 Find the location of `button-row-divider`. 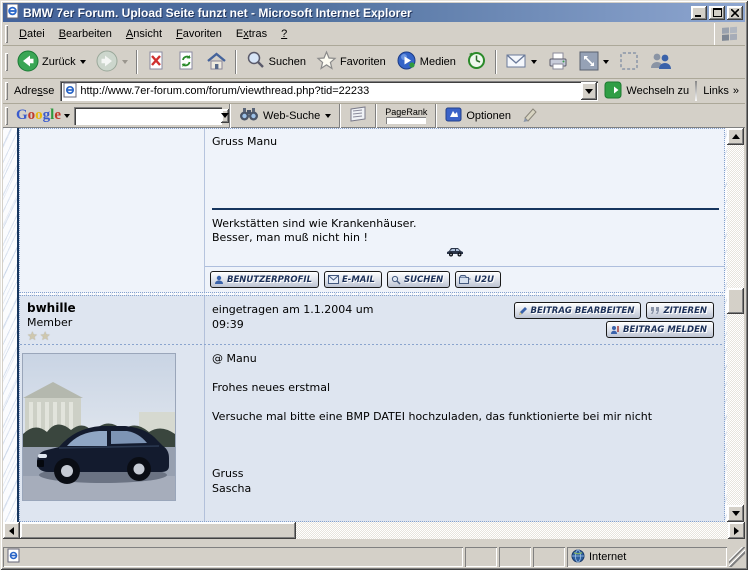

button-row-divider is located at coordinates (464, 266).